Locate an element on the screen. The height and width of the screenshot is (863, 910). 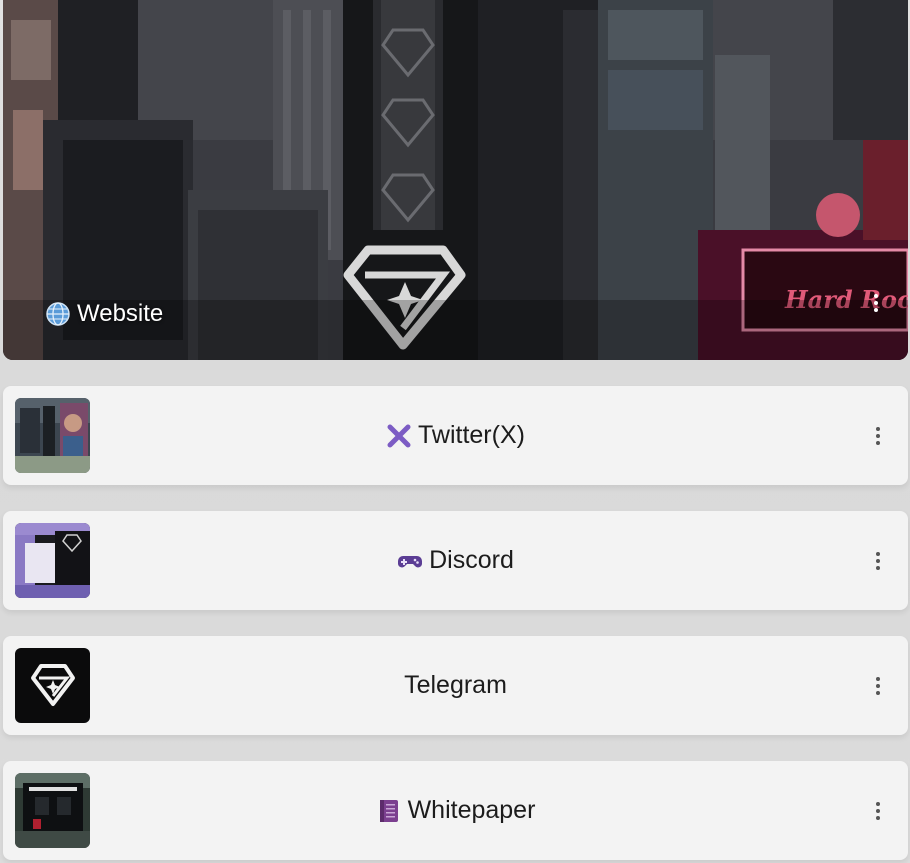
website-link-title: Website is located at coordinates (104, 314).